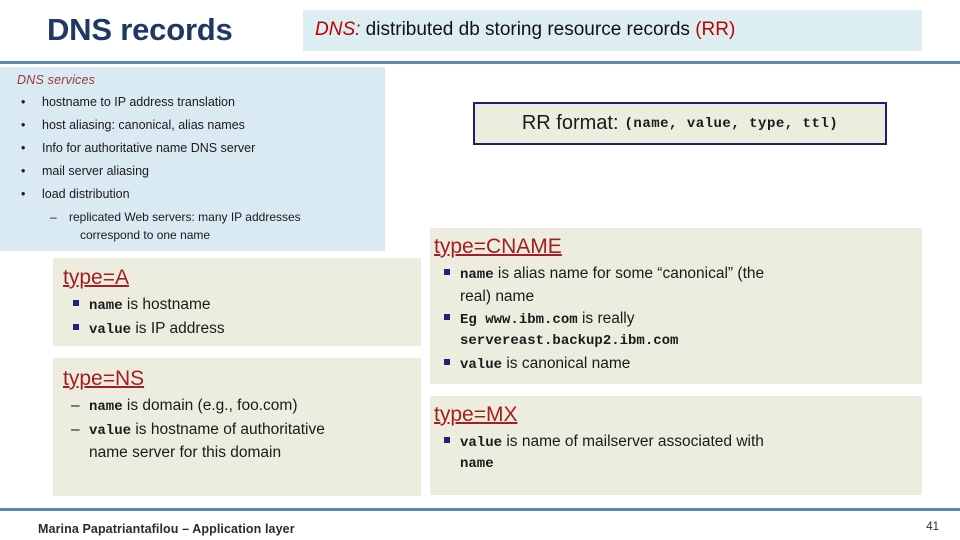 The width and height of the screenshot is (960, 540). I want to click on bullet-text: is name of mailserver associated with, so click(633, 441).